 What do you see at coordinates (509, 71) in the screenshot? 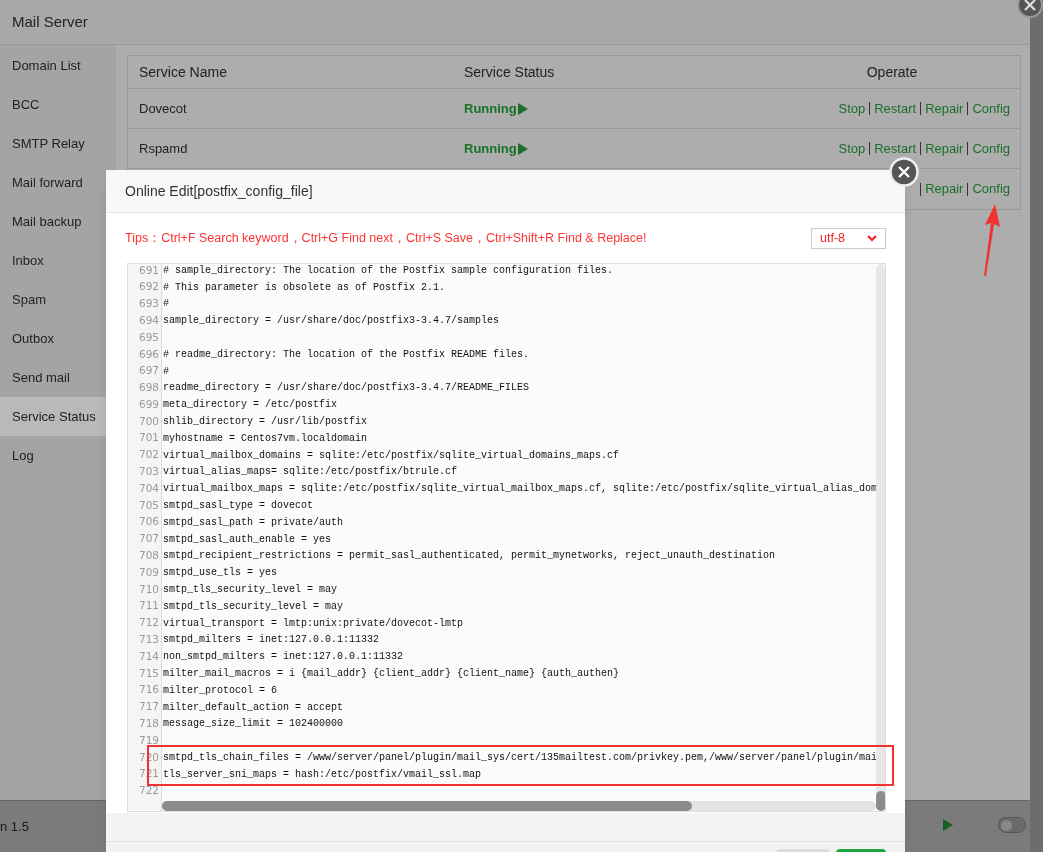
I see `column-header: Service Status` at bounding box center [509, 71].